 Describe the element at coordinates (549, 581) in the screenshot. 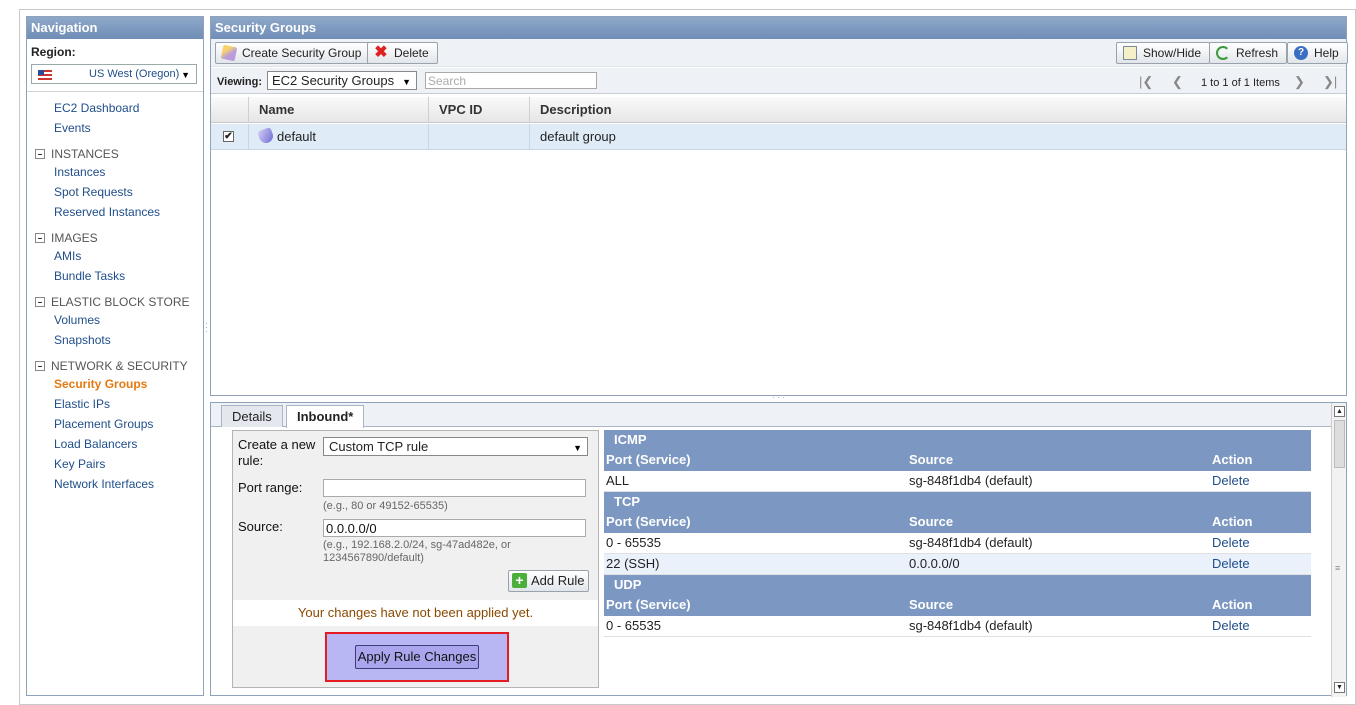

I see `add-rule-button: + Add Rule` at that location.